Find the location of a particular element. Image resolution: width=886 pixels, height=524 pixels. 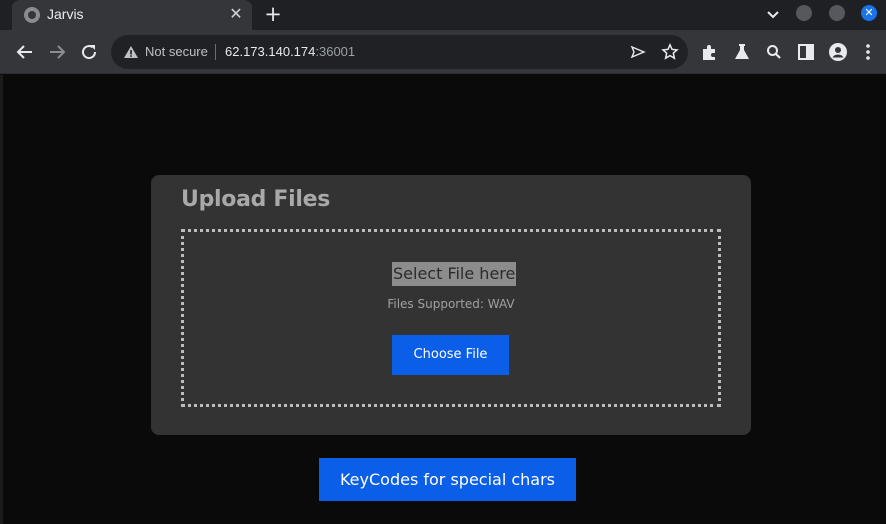

address-divider is located at coordinates (215, 52).